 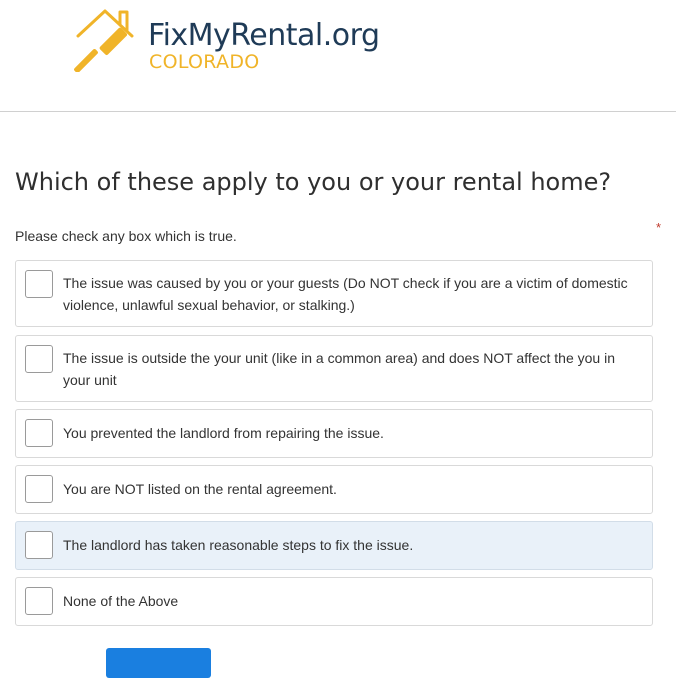 What do you see at coordinates (659, 227) in the screenshot?
I see `required-indicator: *` at bounding box center [659, 227].